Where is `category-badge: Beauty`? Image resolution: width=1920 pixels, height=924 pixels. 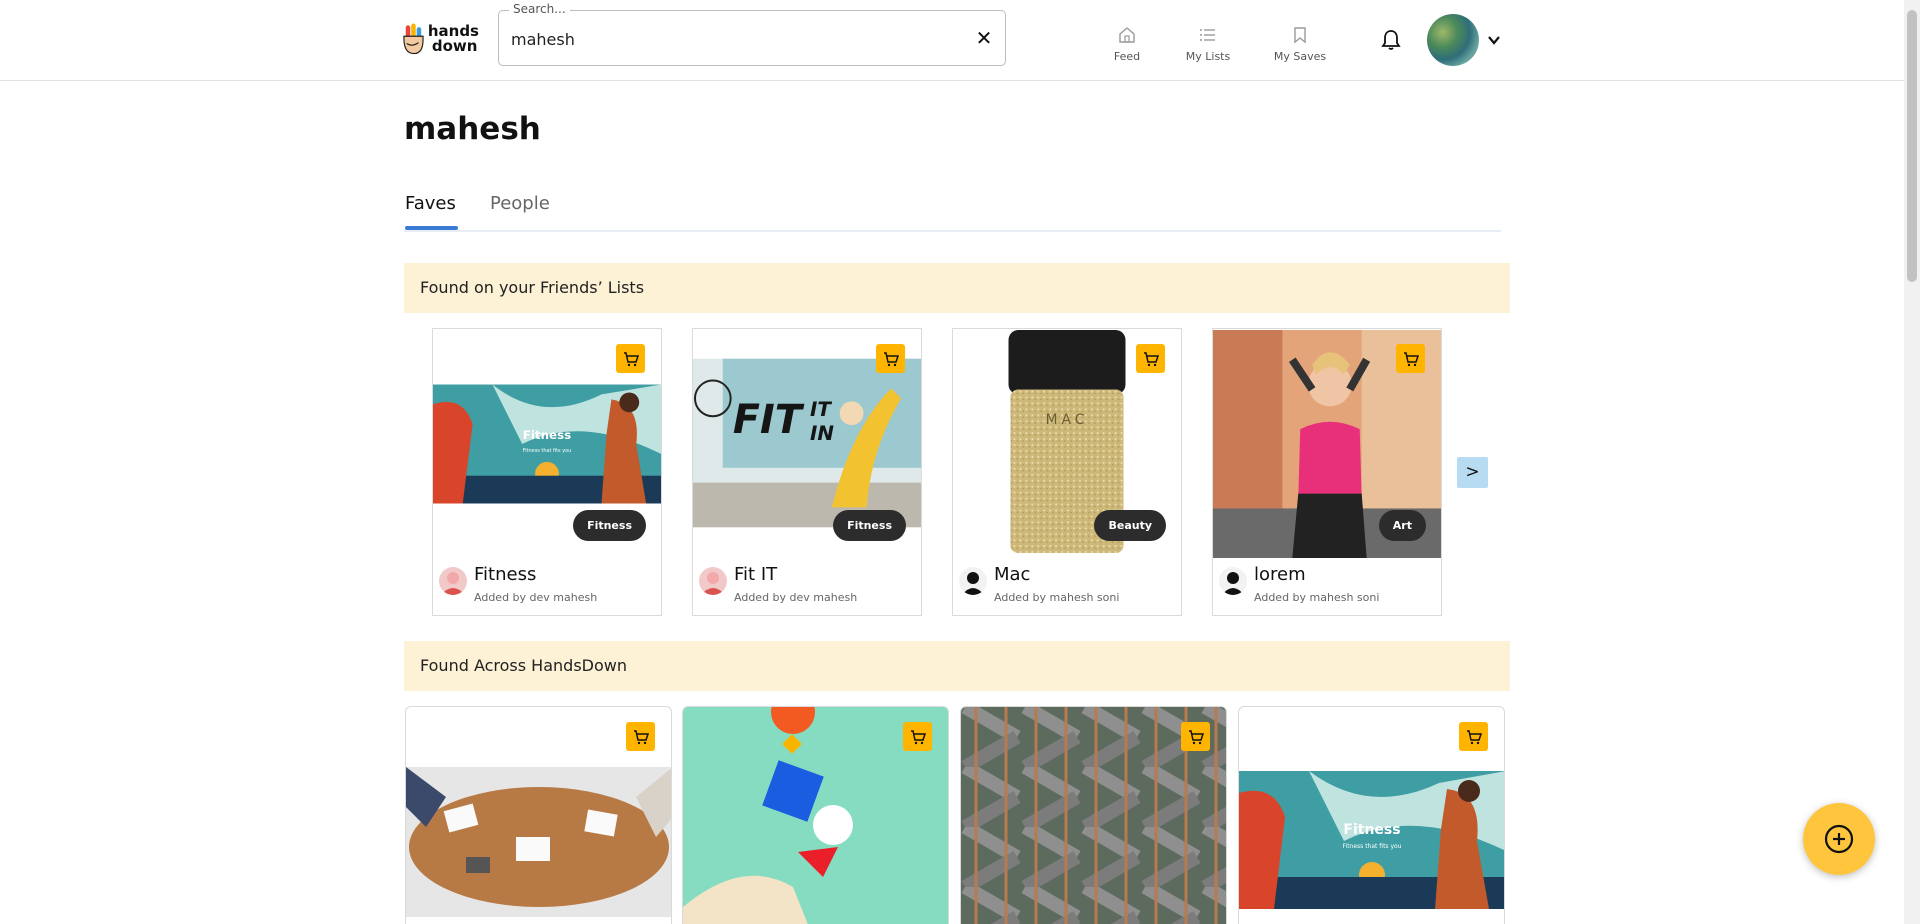 category-badge: Beauty is located at coordinates (1130, 525).